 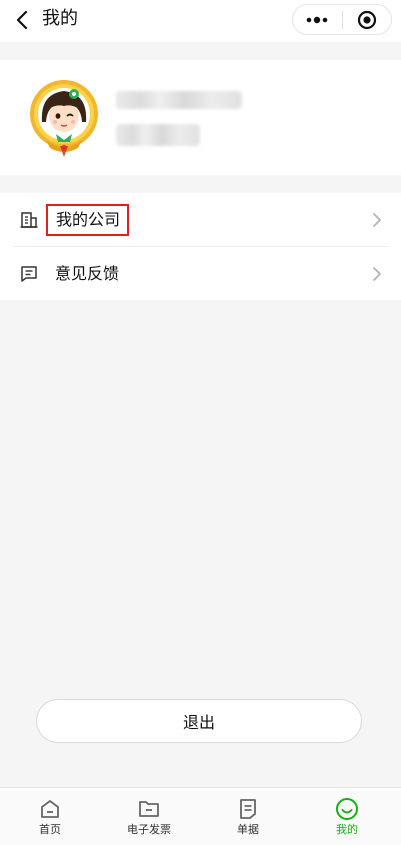 I want to click on tab-bar: 首页 电子发票 单据 我的, so click(x=200, y=816).